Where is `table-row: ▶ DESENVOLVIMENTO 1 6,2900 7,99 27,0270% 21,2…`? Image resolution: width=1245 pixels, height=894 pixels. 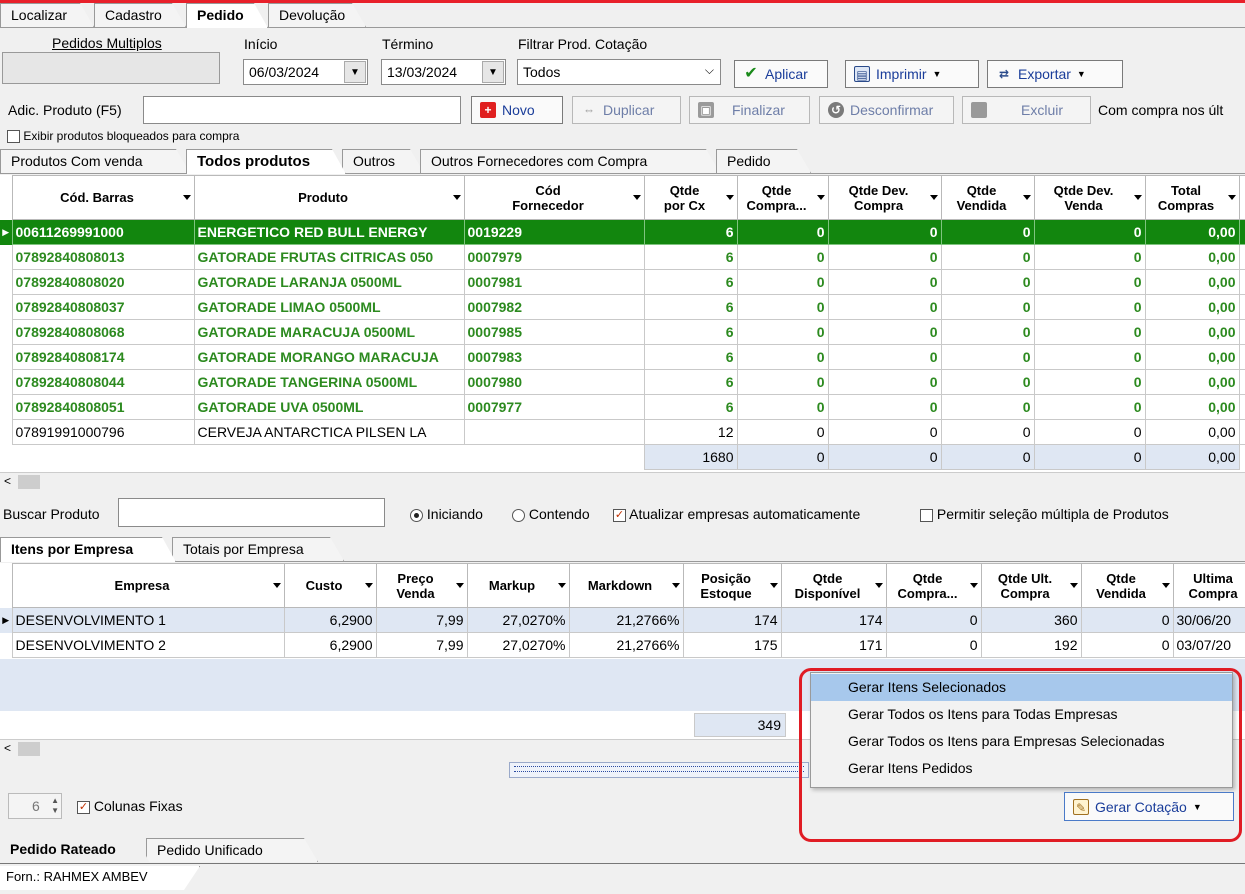
table-row: ▶ DESENVOLVIMENTO 1 6,2900 7,99 27,0270% 21,2… is located at coordinates (622, 620).